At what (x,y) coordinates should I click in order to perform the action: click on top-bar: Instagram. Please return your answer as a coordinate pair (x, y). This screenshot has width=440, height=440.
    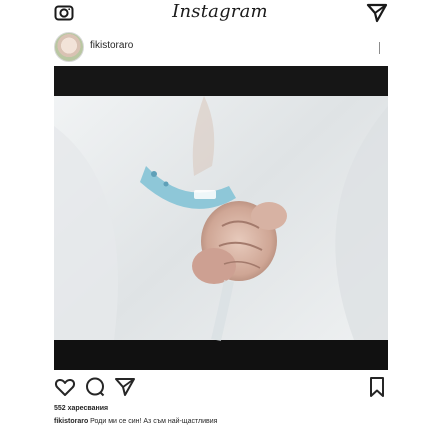
    Looking at the image, I should click on (220, 14).